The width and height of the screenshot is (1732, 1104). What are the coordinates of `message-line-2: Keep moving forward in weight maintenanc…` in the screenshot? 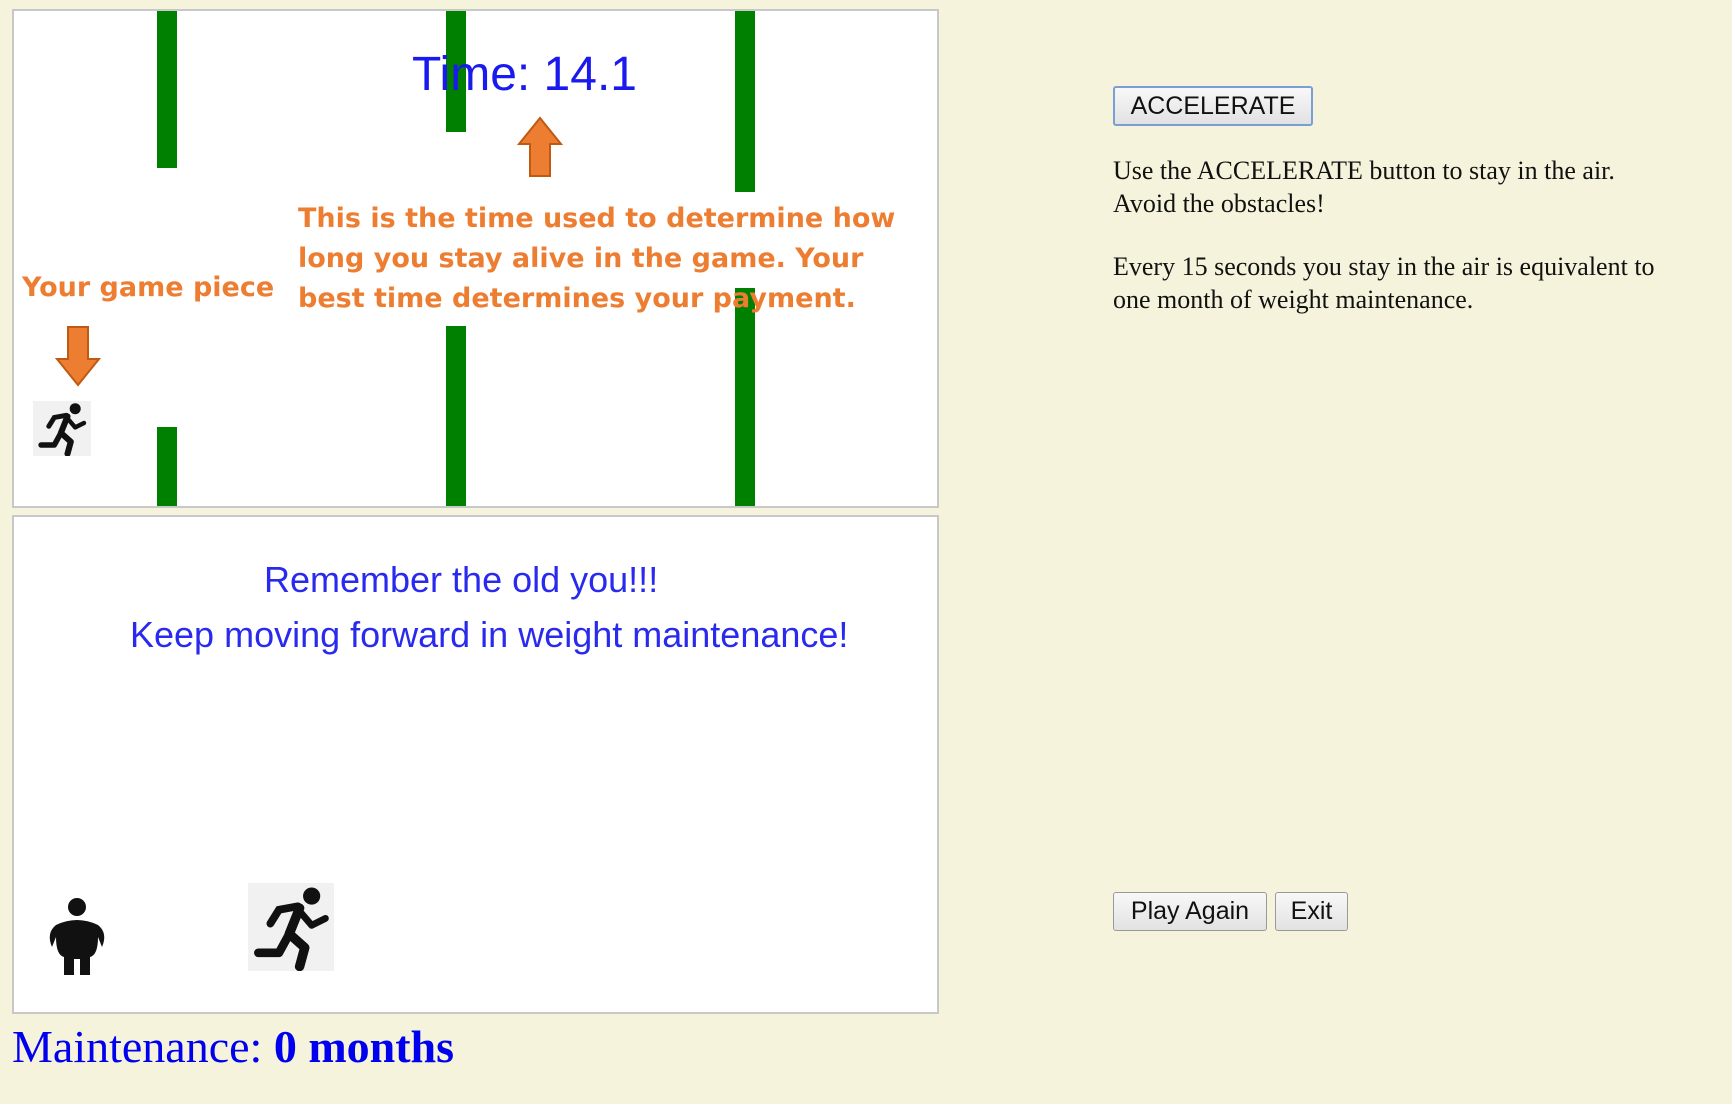 It's located at (489, 634).